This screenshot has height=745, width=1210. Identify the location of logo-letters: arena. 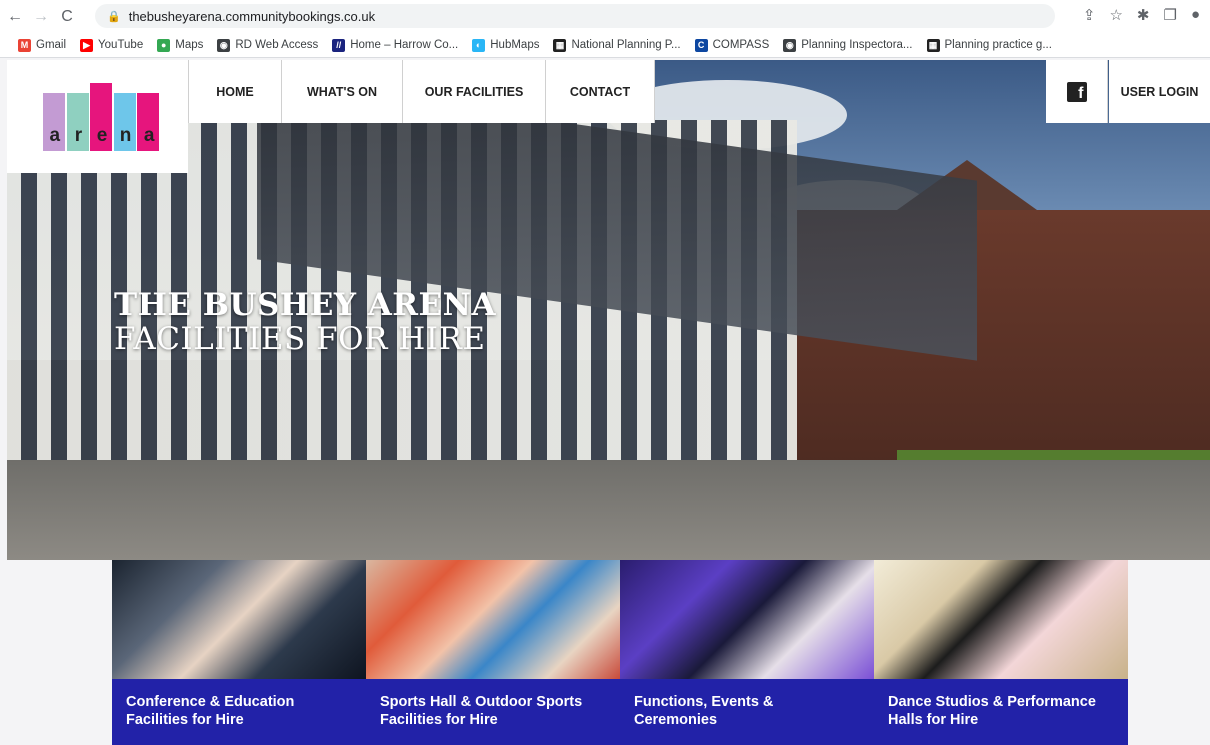
(102, 136).